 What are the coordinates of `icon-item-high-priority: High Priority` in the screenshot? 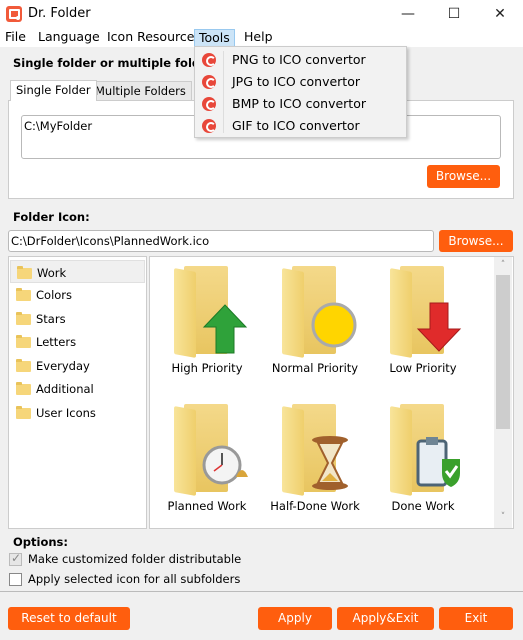 It's located at (207, 326).